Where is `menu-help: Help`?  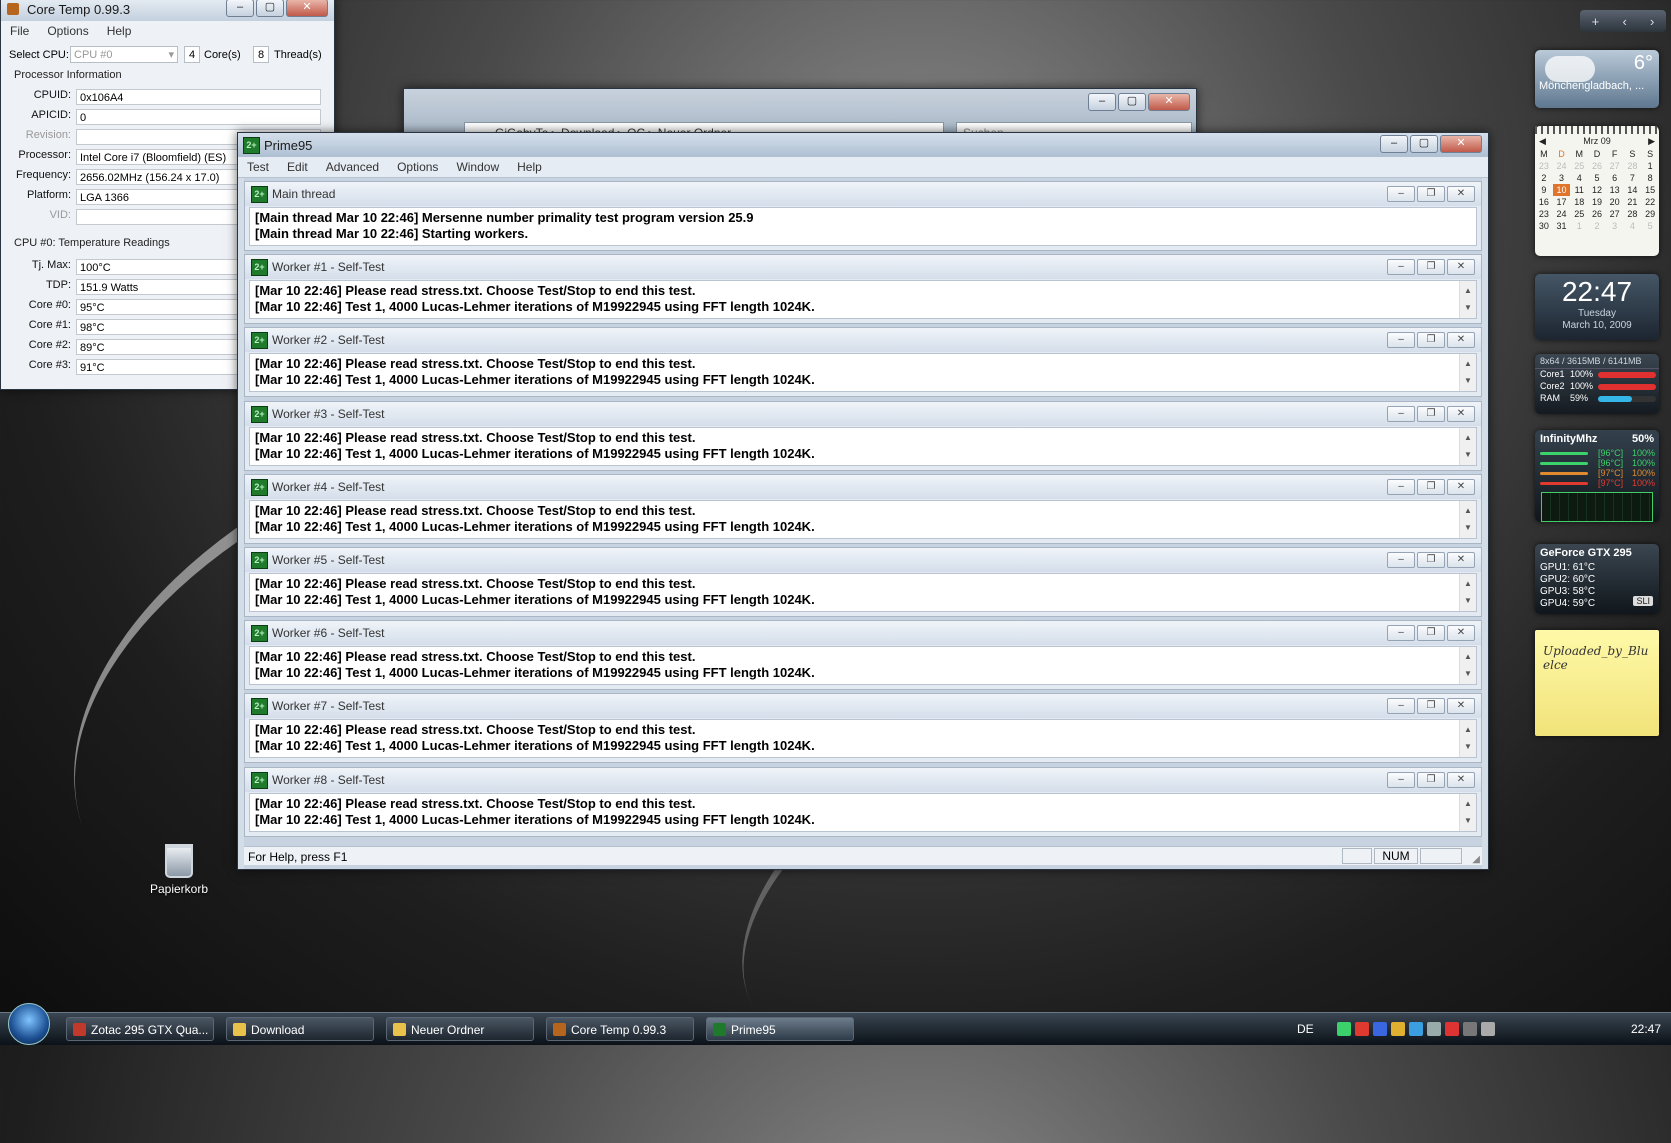 menu-help: Help is located at coordinates (119, 31).